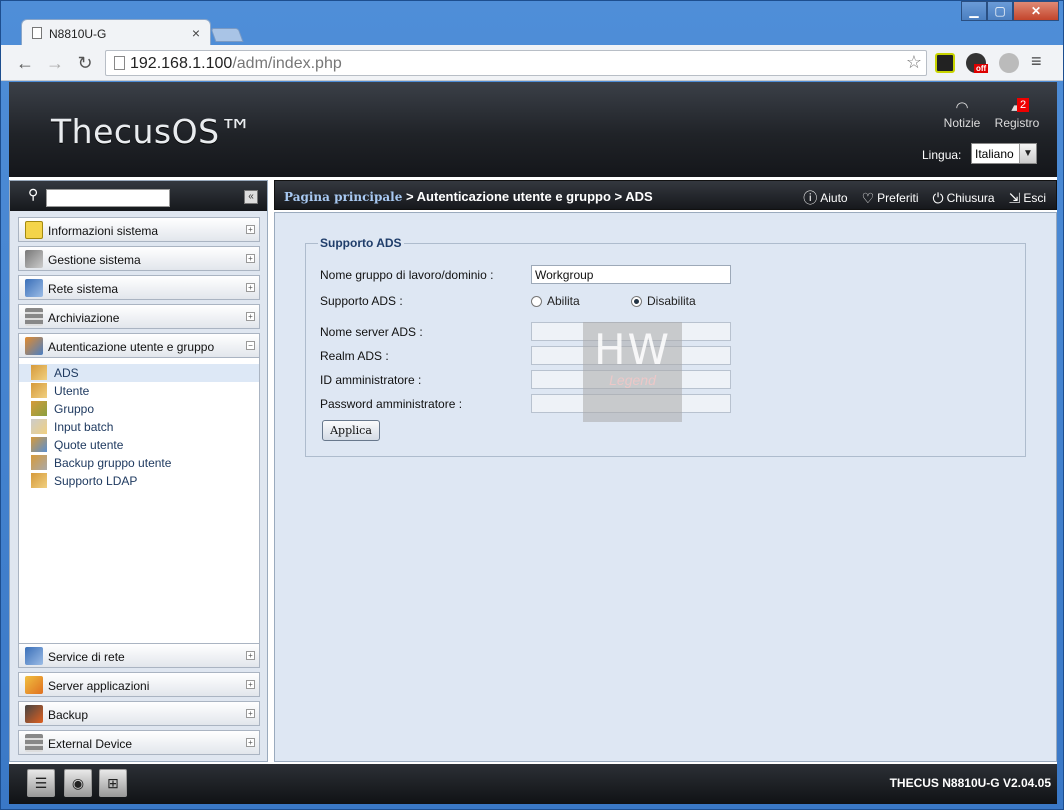 The height and width of the screenshot is (810, 1064). Describe the element at coordinates (139, 684) in the screenshot. I see `menu-app-server: Server applicazioni +` at that location.